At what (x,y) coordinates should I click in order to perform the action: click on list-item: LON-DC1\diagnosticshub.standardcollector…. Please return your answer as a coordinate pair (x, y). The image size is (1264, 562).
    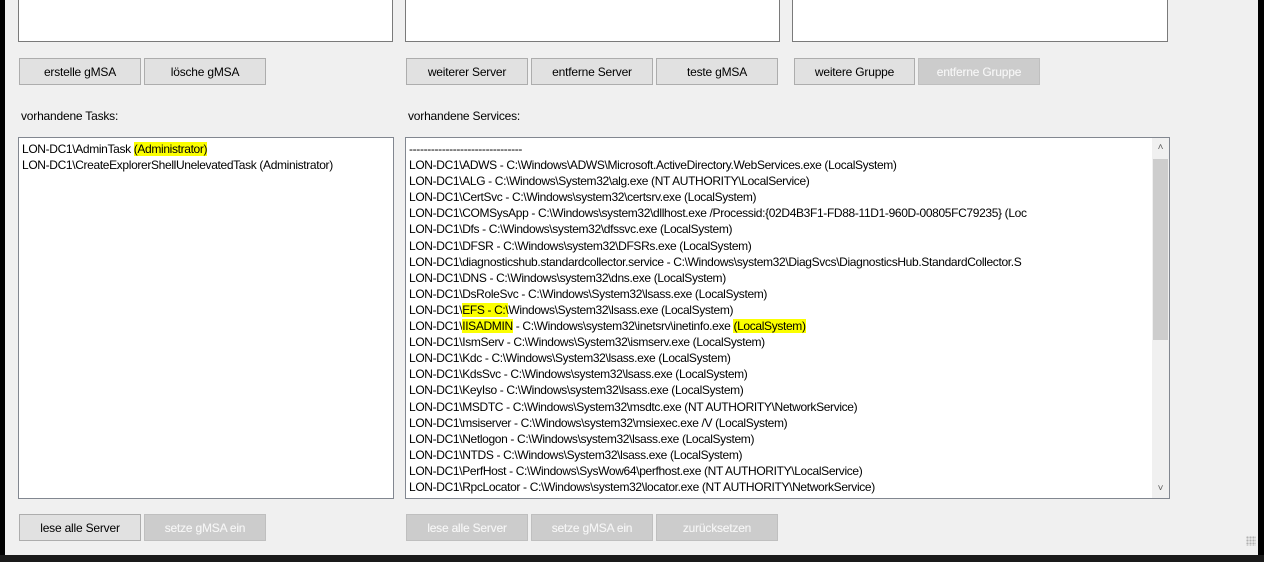
    Looking at the image, I should click on (778, 262).